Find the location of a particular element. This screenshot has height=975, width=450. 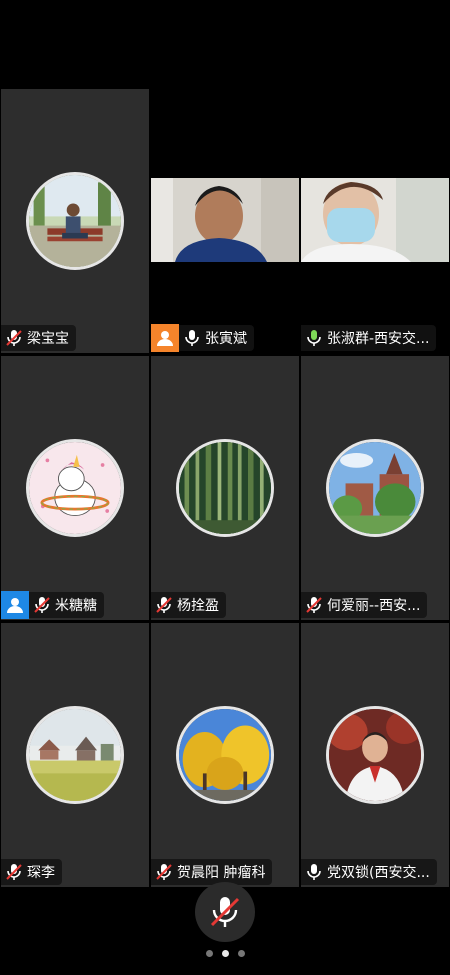

page-indicator is located at coordinates (225, 953).